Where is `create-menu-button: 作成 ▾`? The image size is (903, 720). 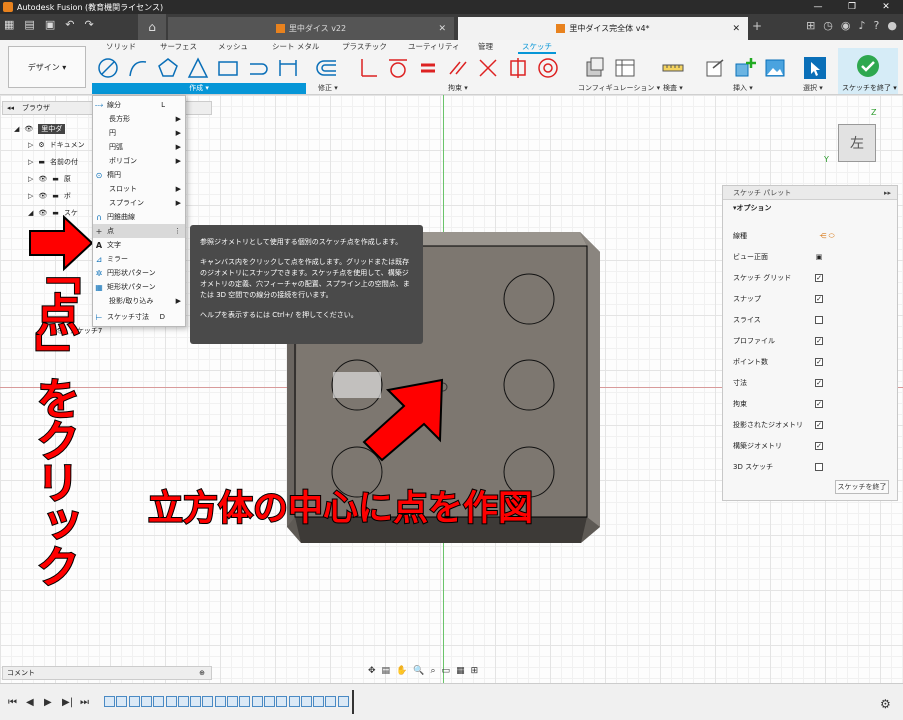
create-menu-button: 作成 ▾ is located at coordinates (199, 88).